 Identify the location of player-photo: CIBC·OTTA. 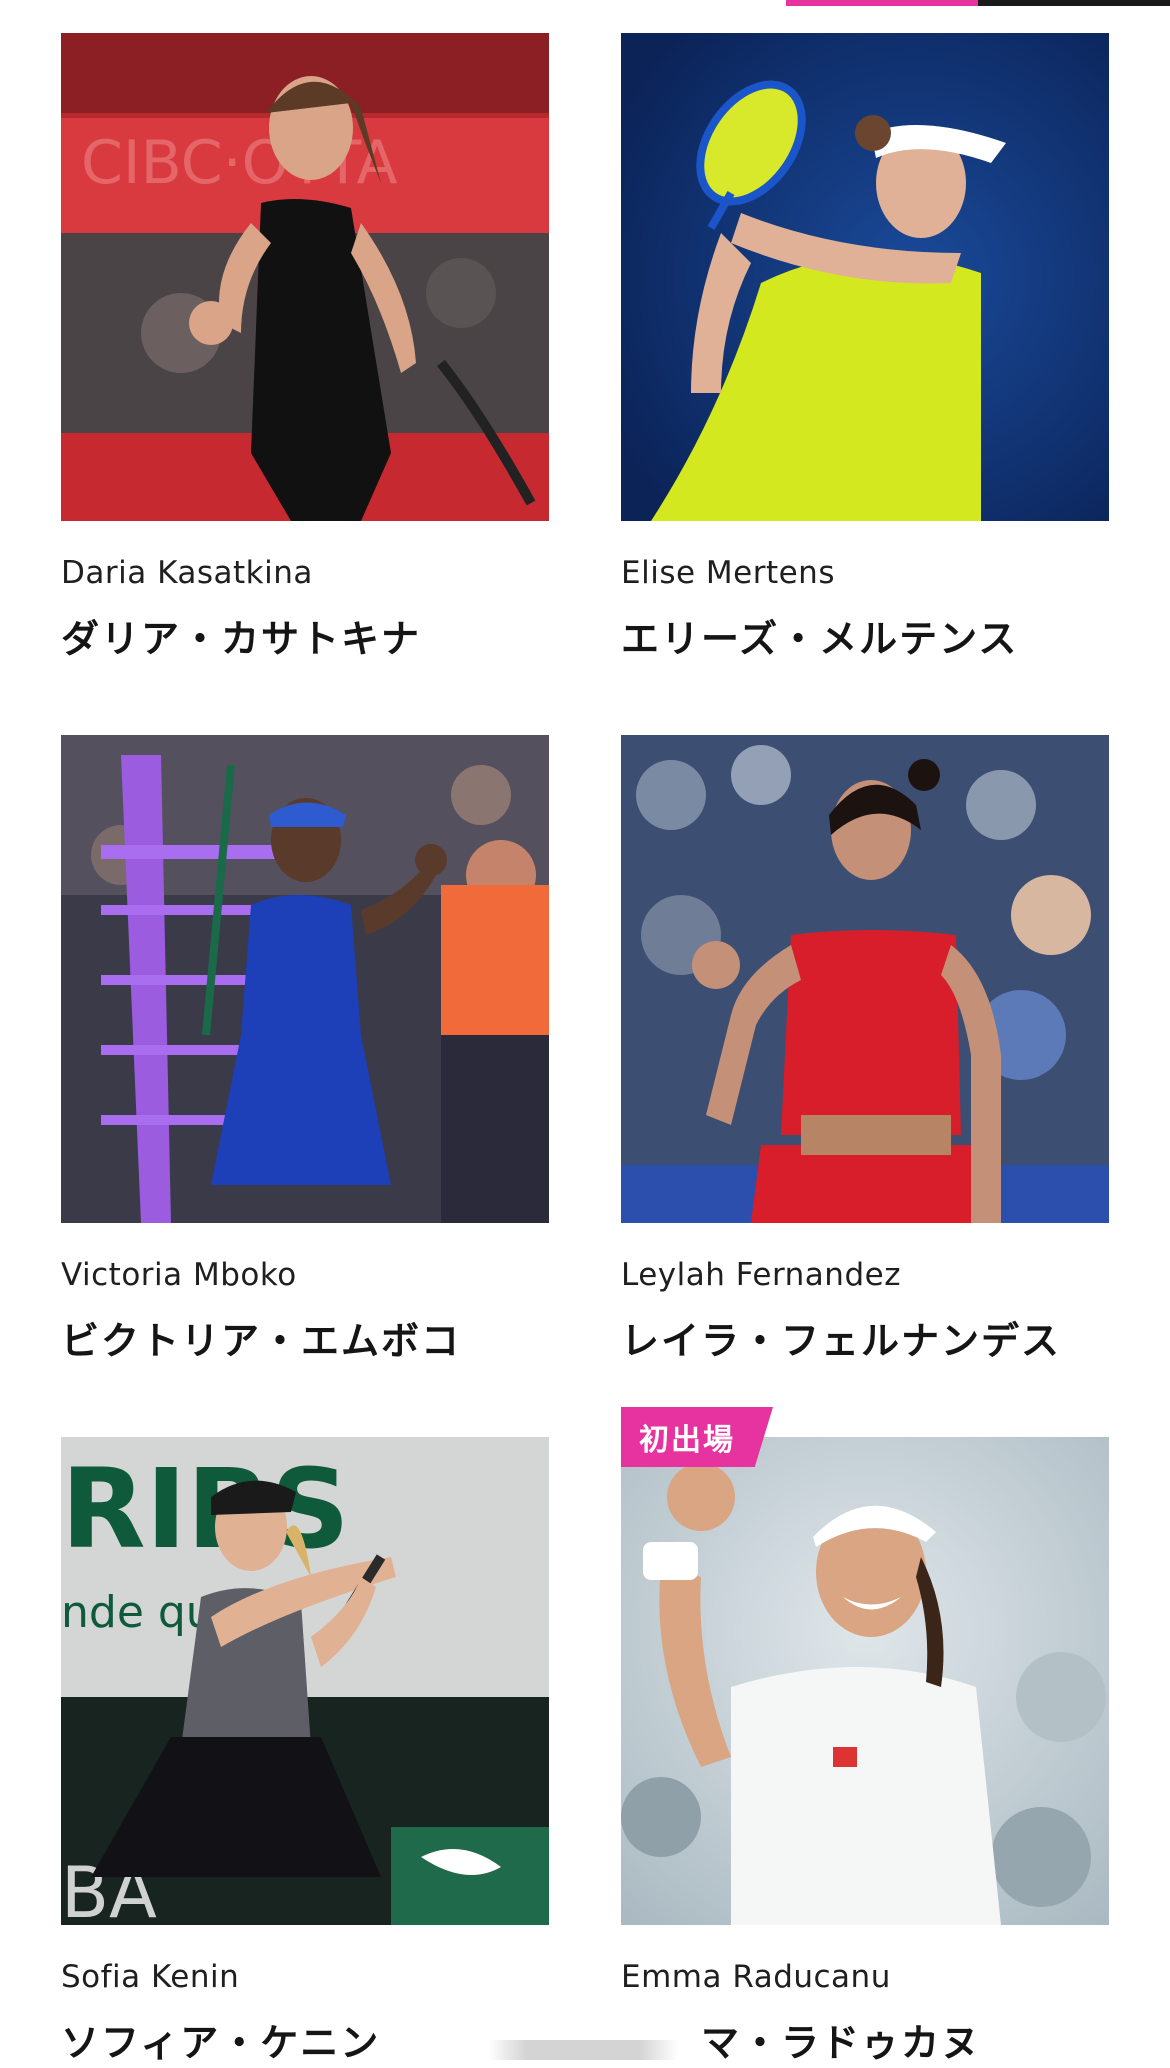
(305, 277).